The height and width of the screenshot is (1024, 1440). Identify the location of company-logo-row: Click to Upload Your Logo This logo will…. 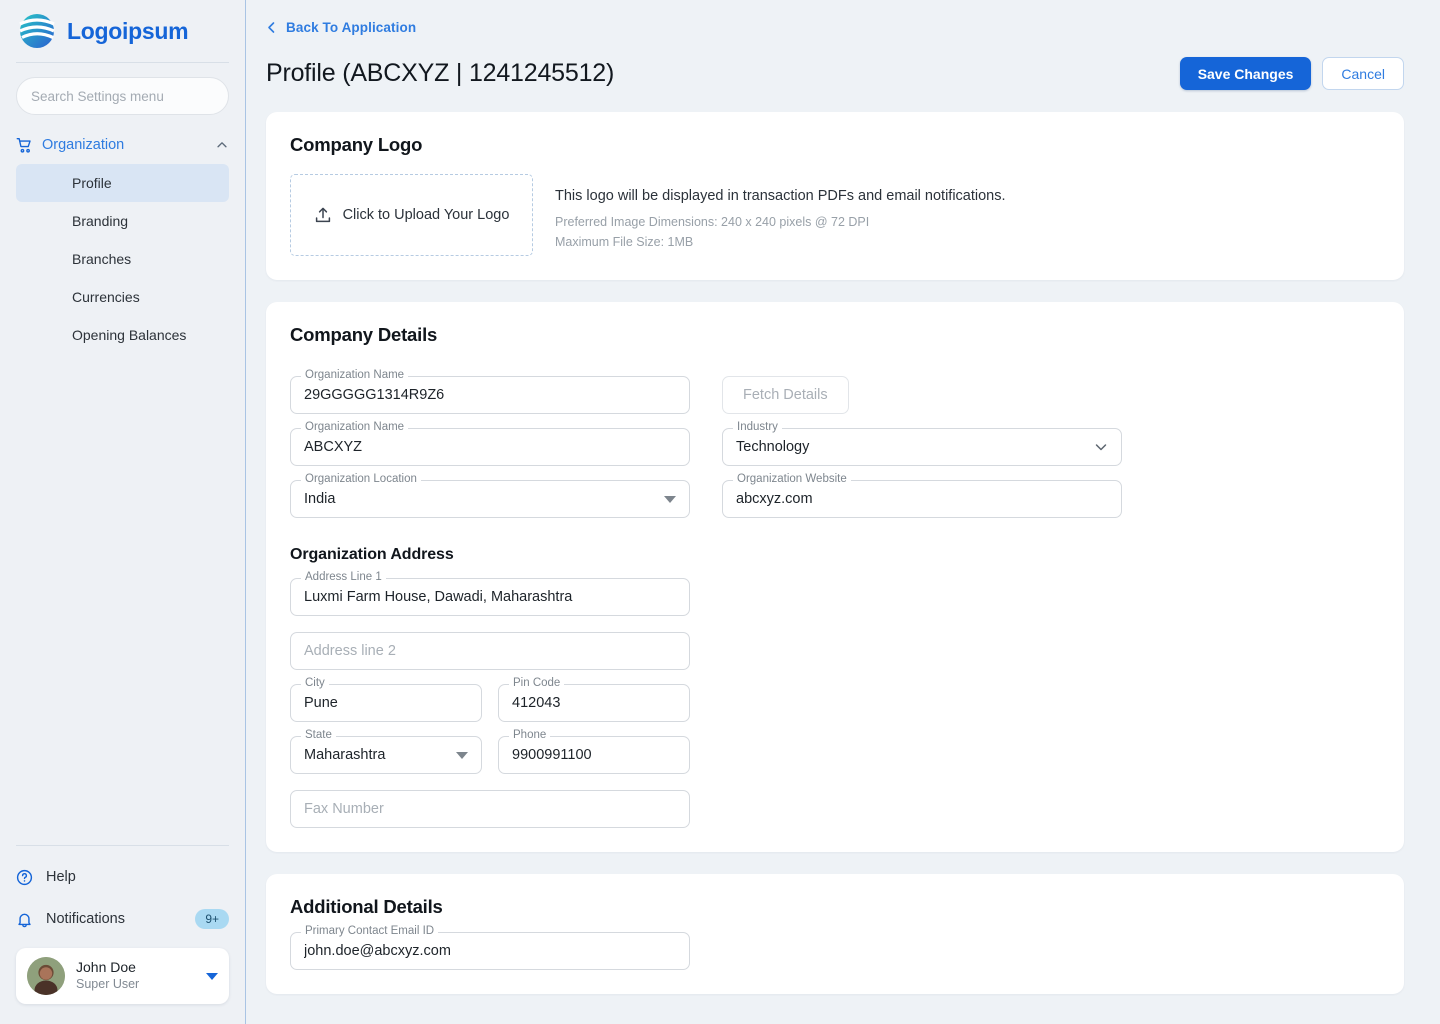
(835, 215).